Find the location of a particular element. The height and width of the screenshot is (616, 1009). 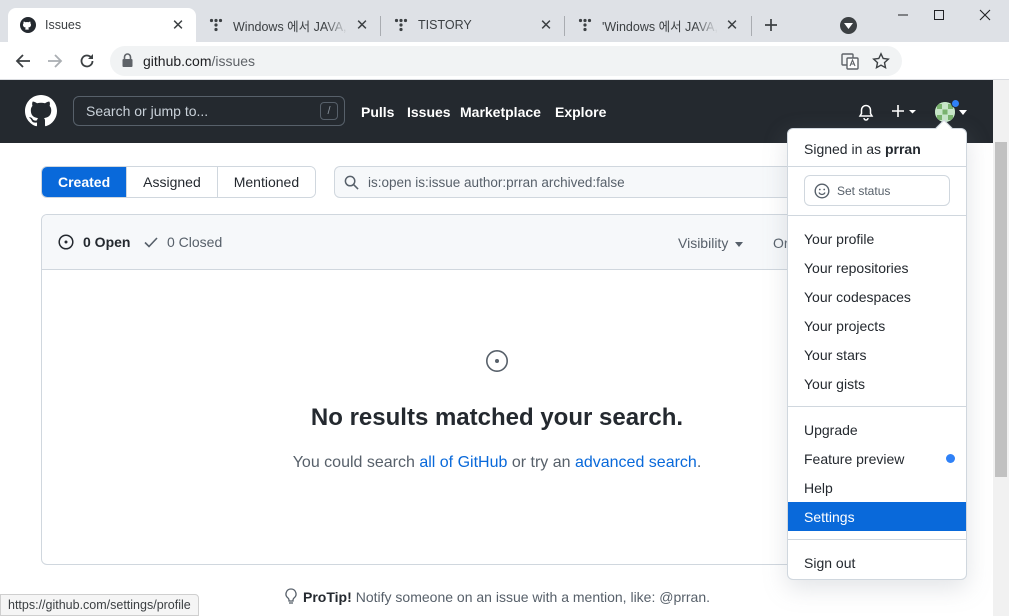

issue-filter-group: Created Assigned Mentioned is located at coordinates (179, 182).